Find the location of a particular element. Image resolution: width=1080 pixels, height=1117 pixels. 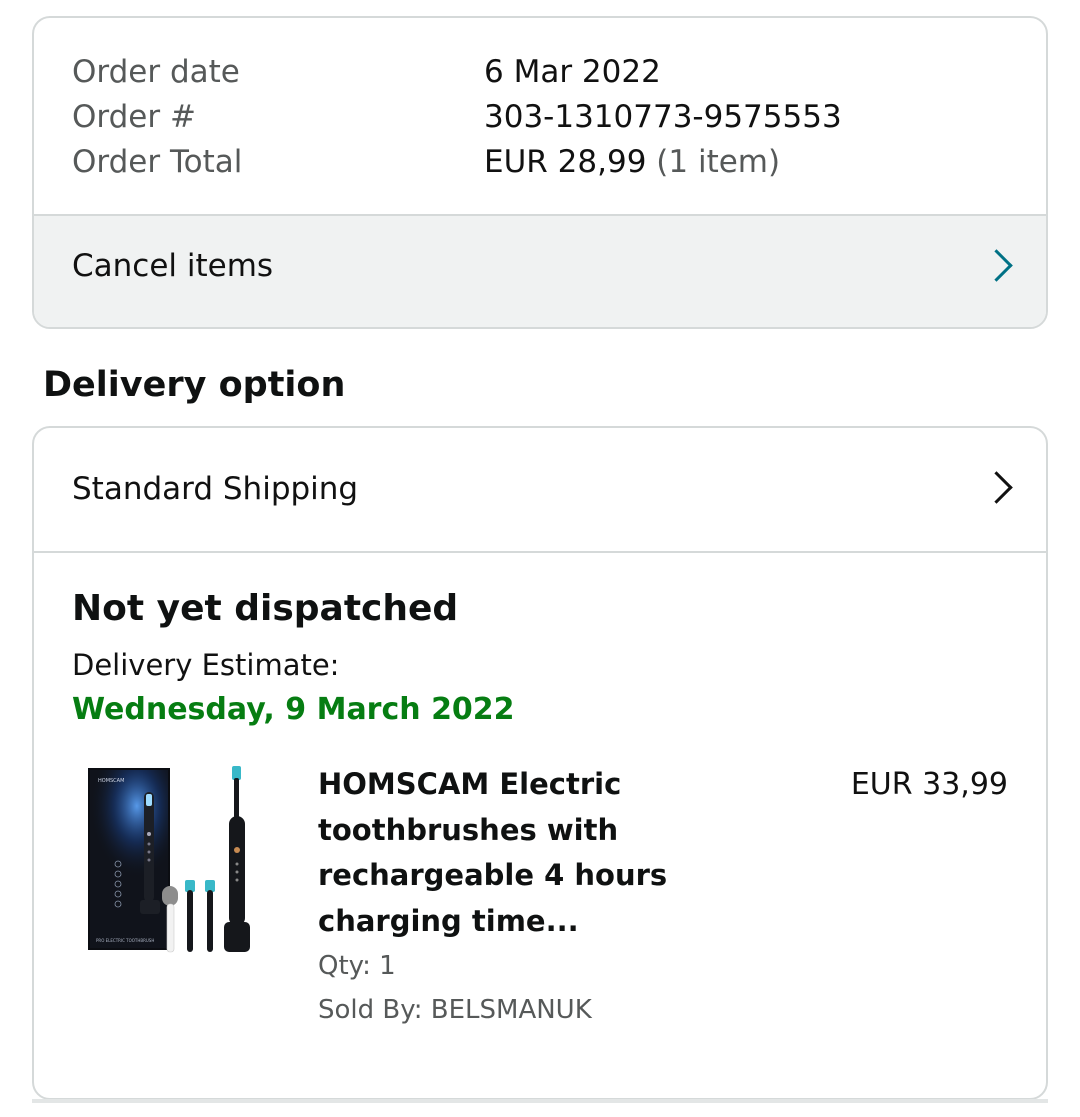

order-number-value: 303-1310773-9575553 is located at coordinates (663, 117).